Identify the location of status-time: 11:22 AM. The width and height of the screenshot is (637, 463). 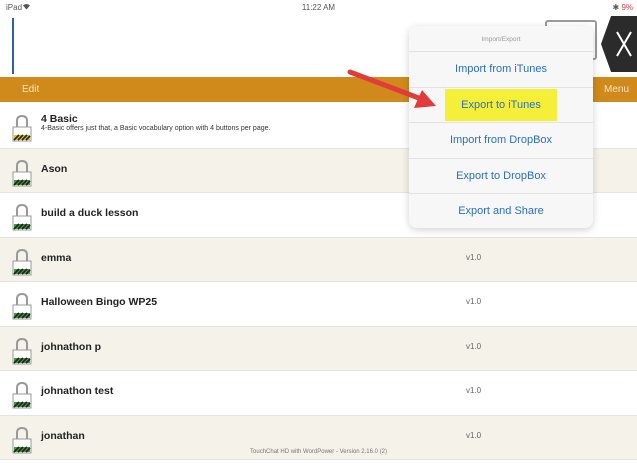
(318, 7).